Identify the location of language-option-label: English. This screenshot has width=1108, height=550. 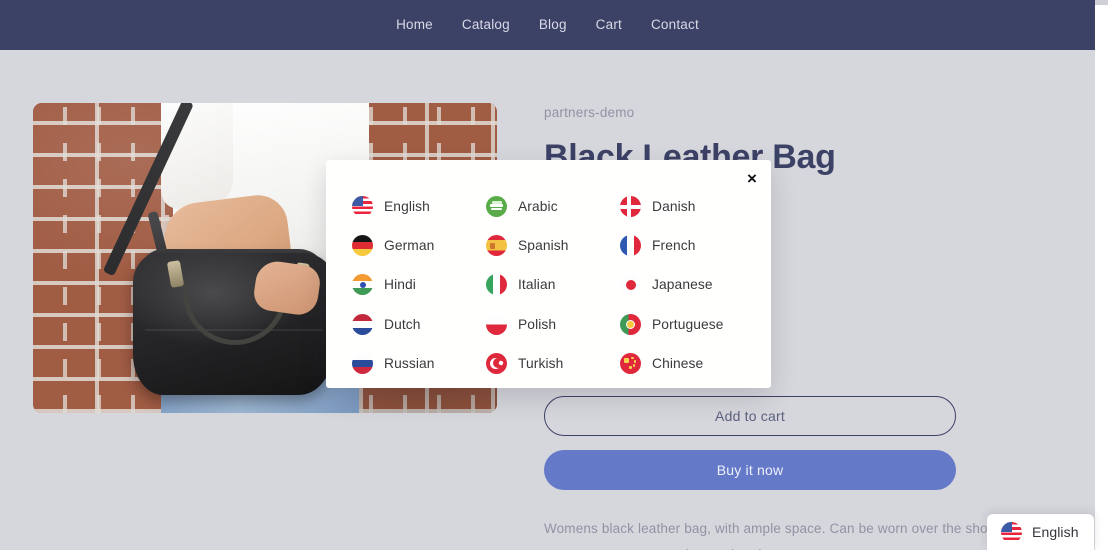
(407, 207).